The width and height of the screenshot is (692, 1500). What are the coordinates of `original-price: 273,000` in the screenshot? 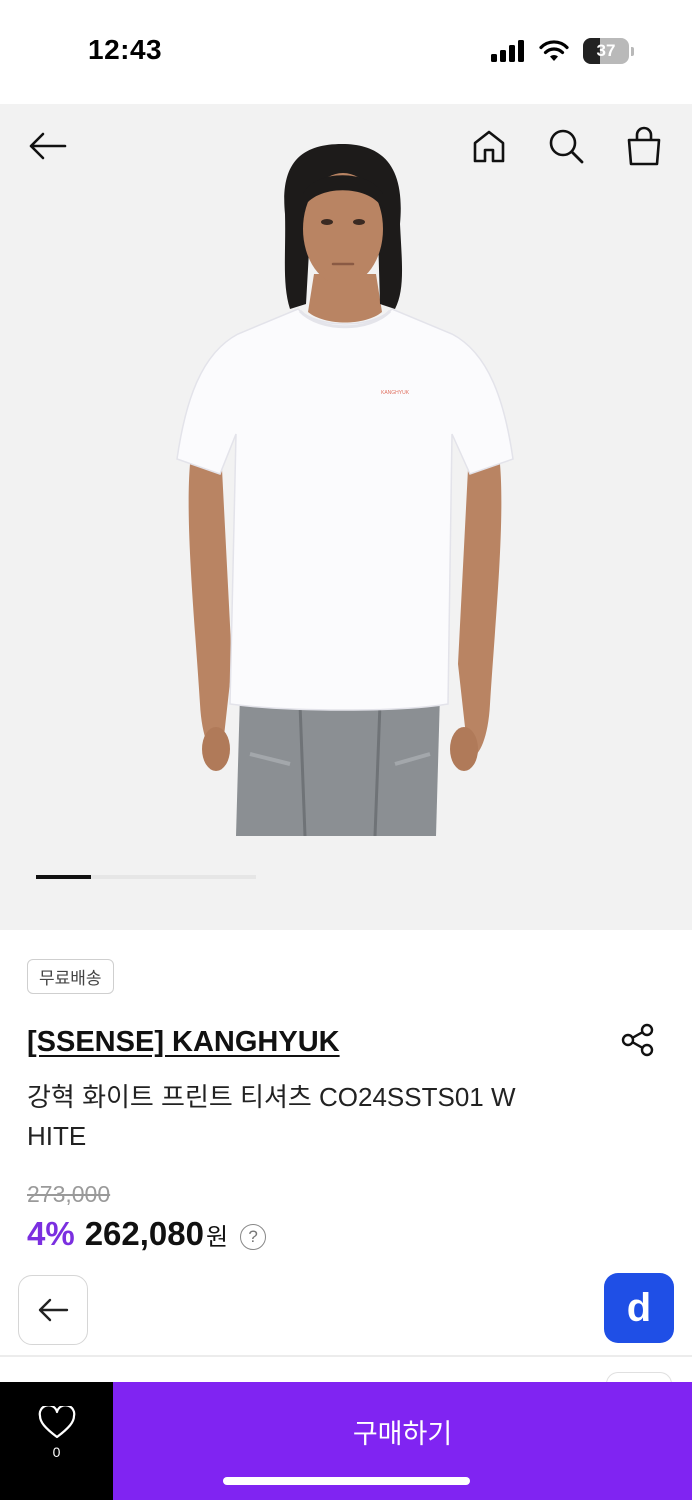 It's located at (69, 1194).